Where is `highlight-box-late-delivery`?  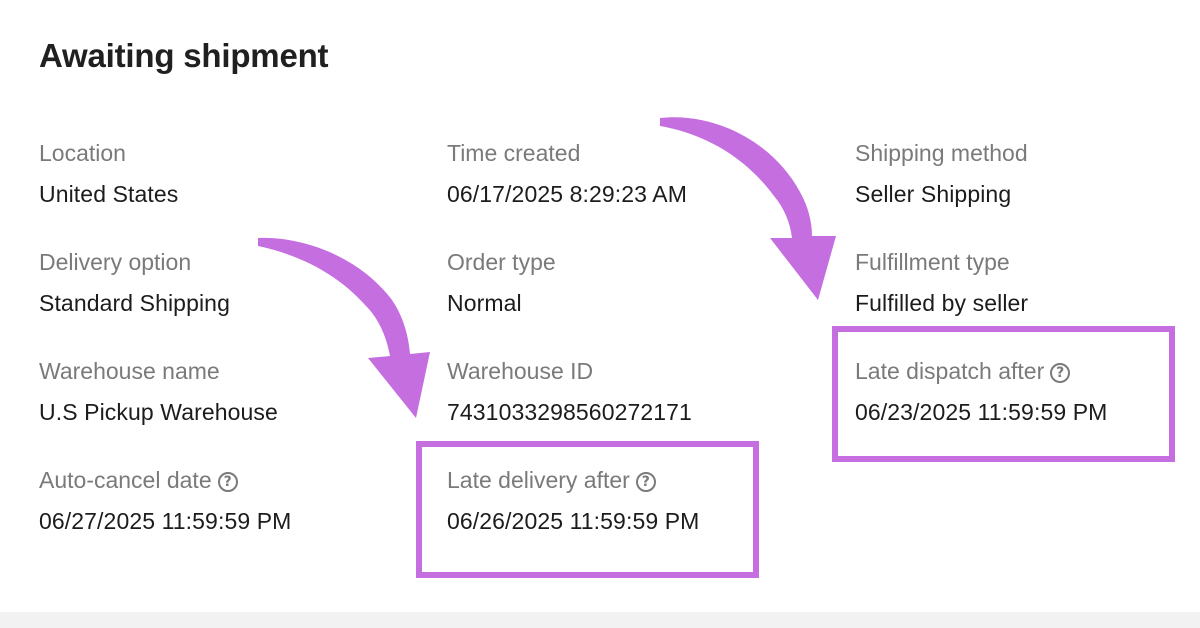
highlight-box-late-delivery is located at coordinates (587, 509).